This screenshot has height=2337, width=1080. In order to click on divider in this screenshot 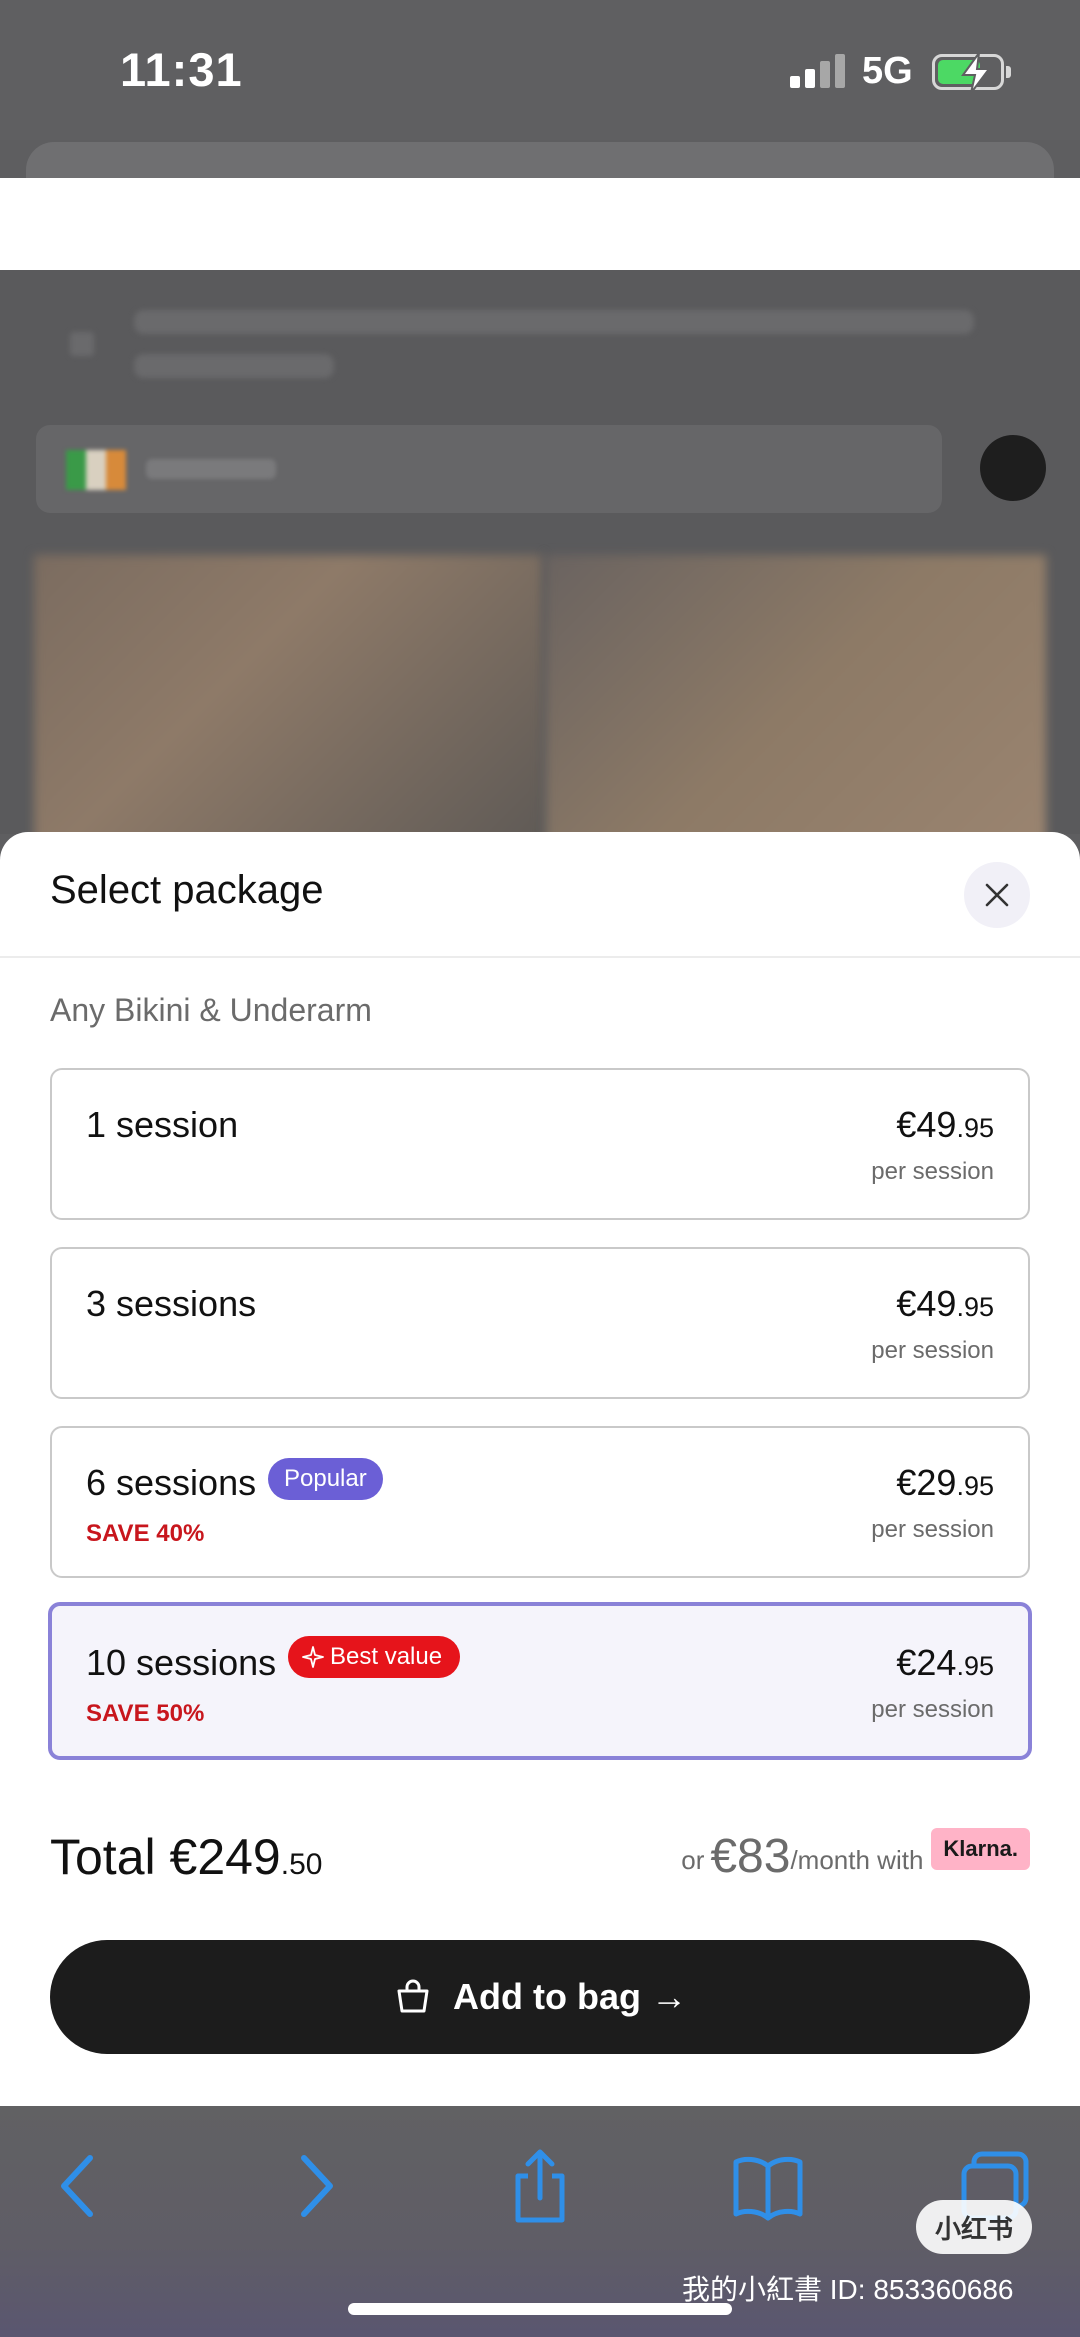, I will do `click(540, 957)`.